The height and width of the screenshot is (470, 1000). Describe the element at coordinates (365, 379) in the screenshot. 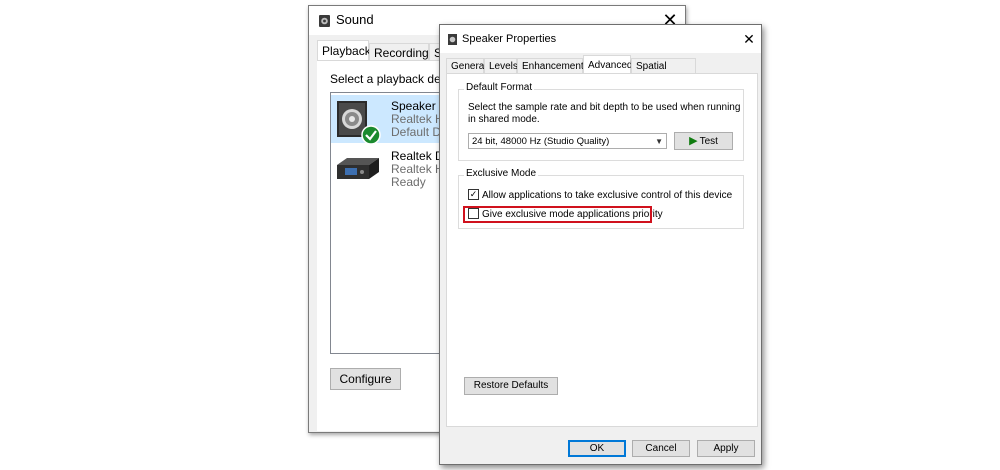

I see `configure-button: Configure` at that location.